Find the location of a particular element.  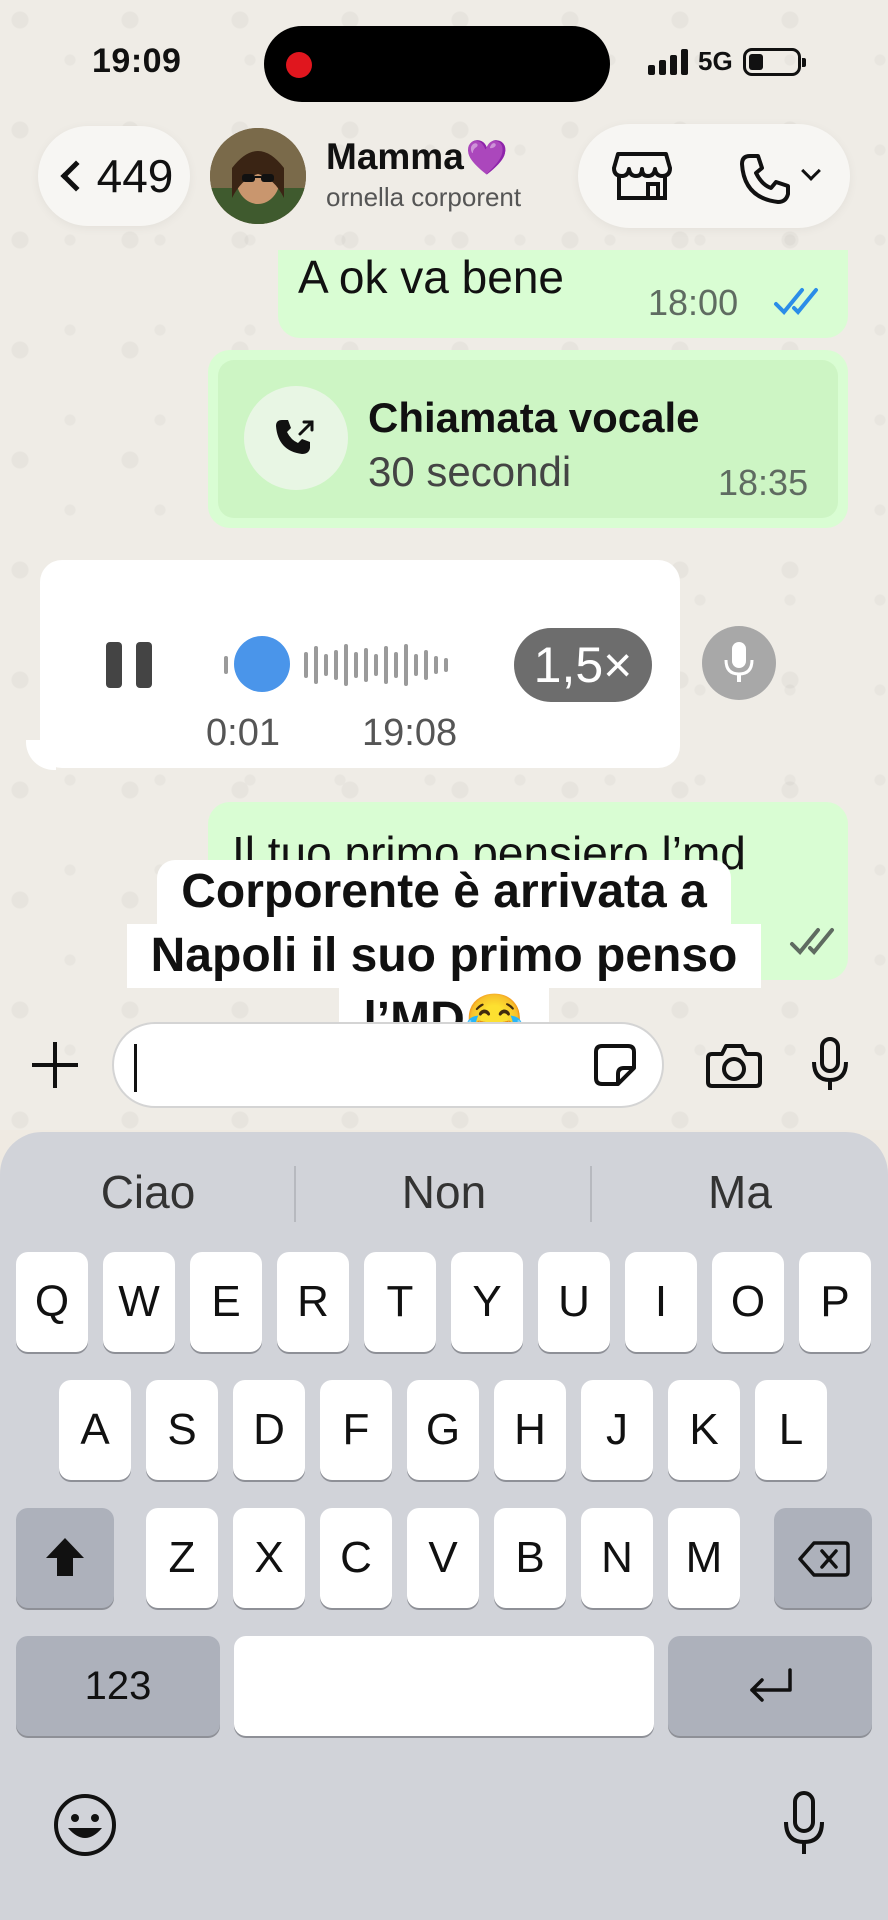

battery-icon is located at coordinates (774, 61).